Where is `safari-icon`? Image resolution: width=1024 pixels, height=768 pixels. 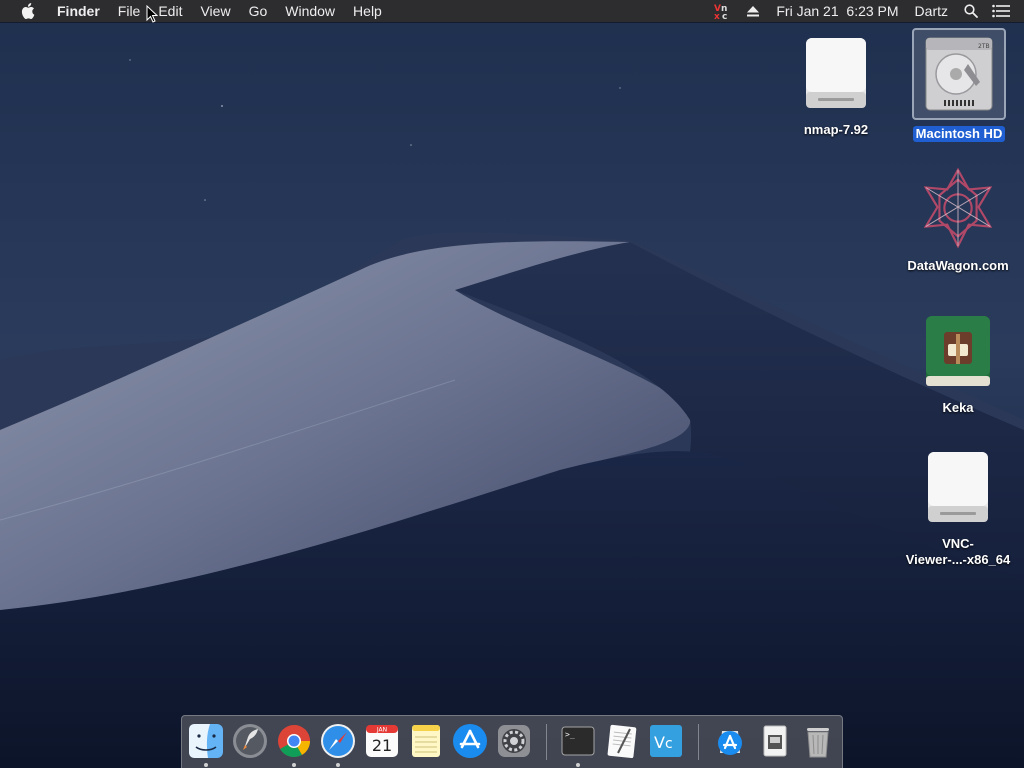 safari-icon is located at coordinates (338, 741).